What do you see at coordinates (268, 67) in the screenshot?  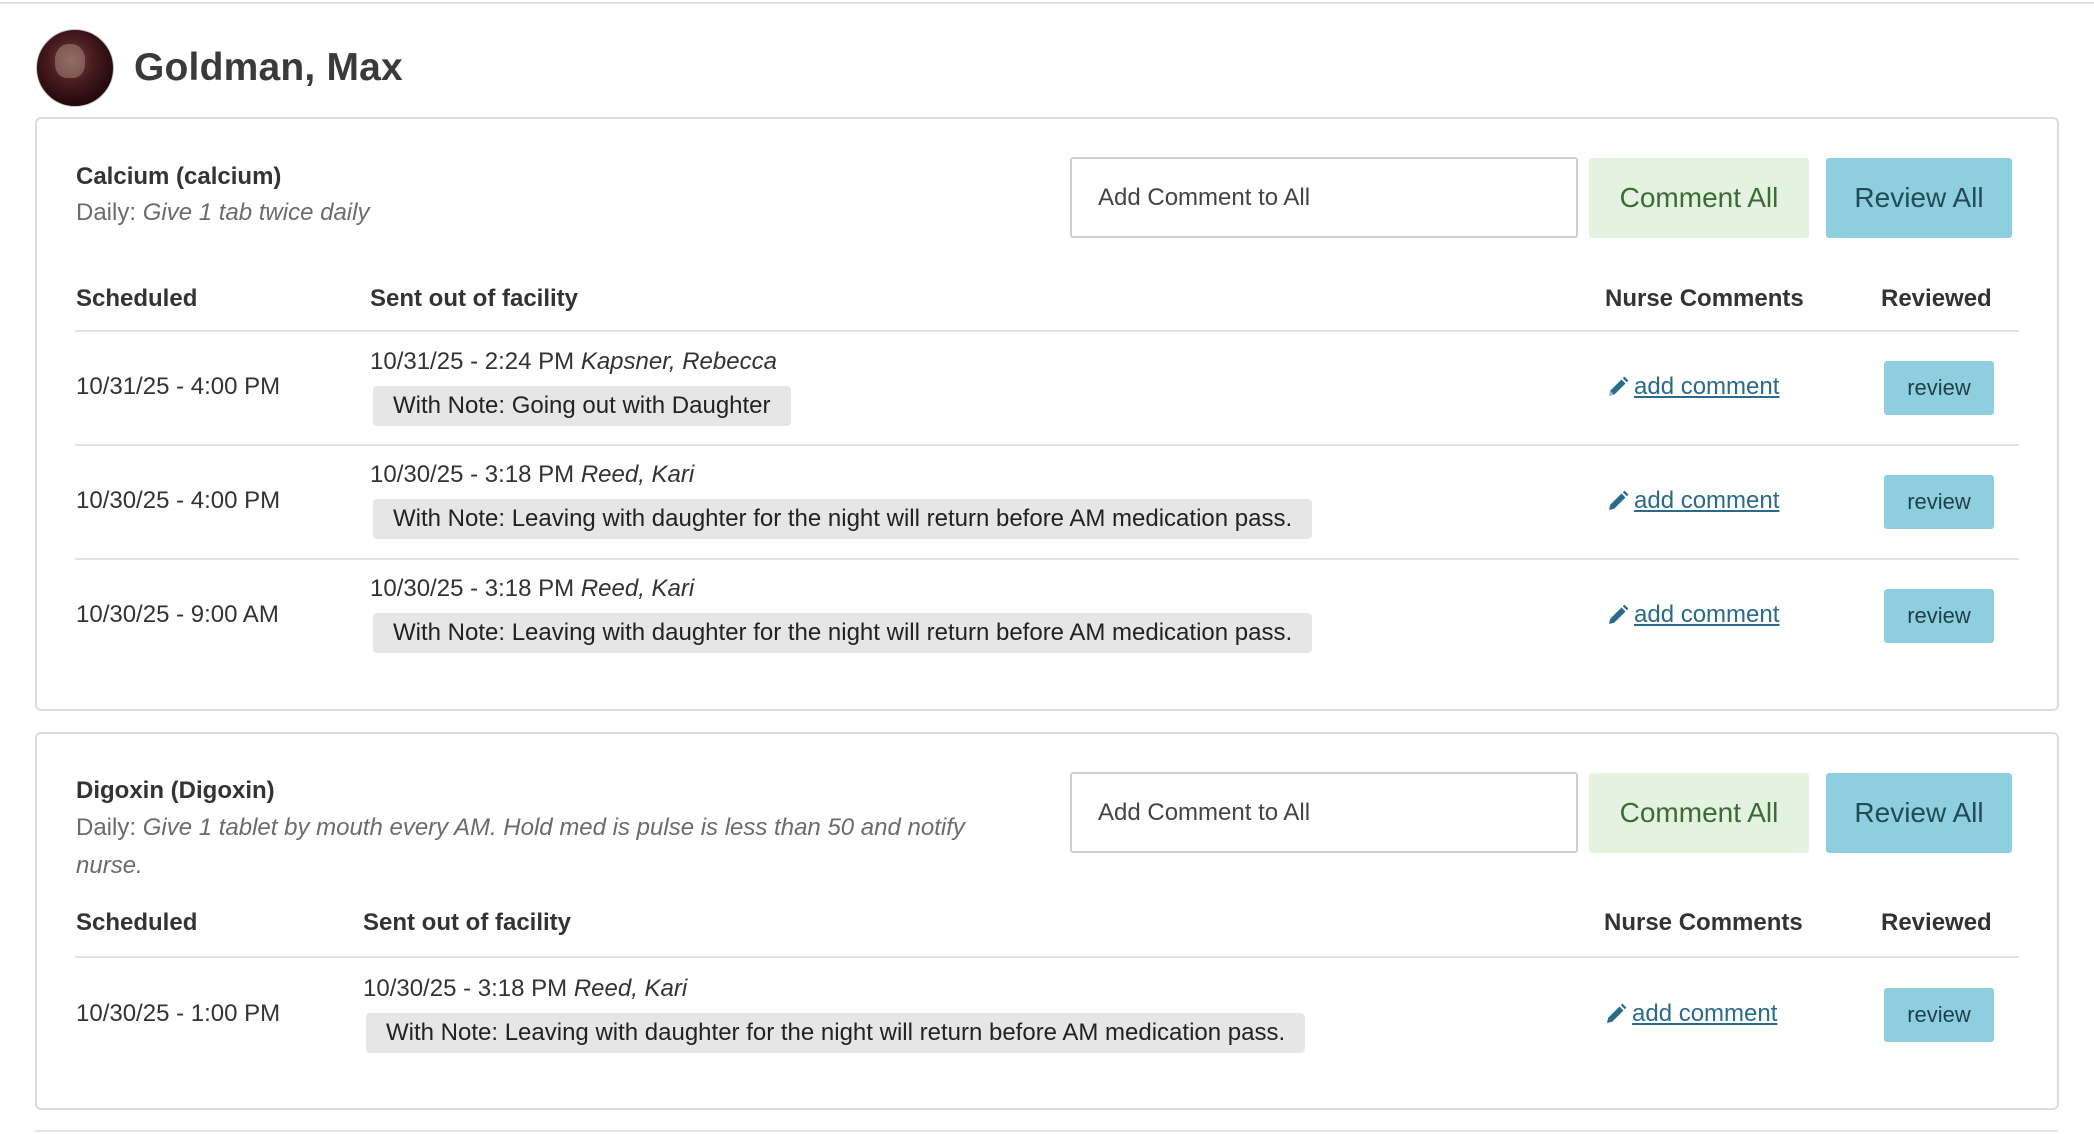 I see `patient-name: Goldman, Max` at bounding box center [268, 67].